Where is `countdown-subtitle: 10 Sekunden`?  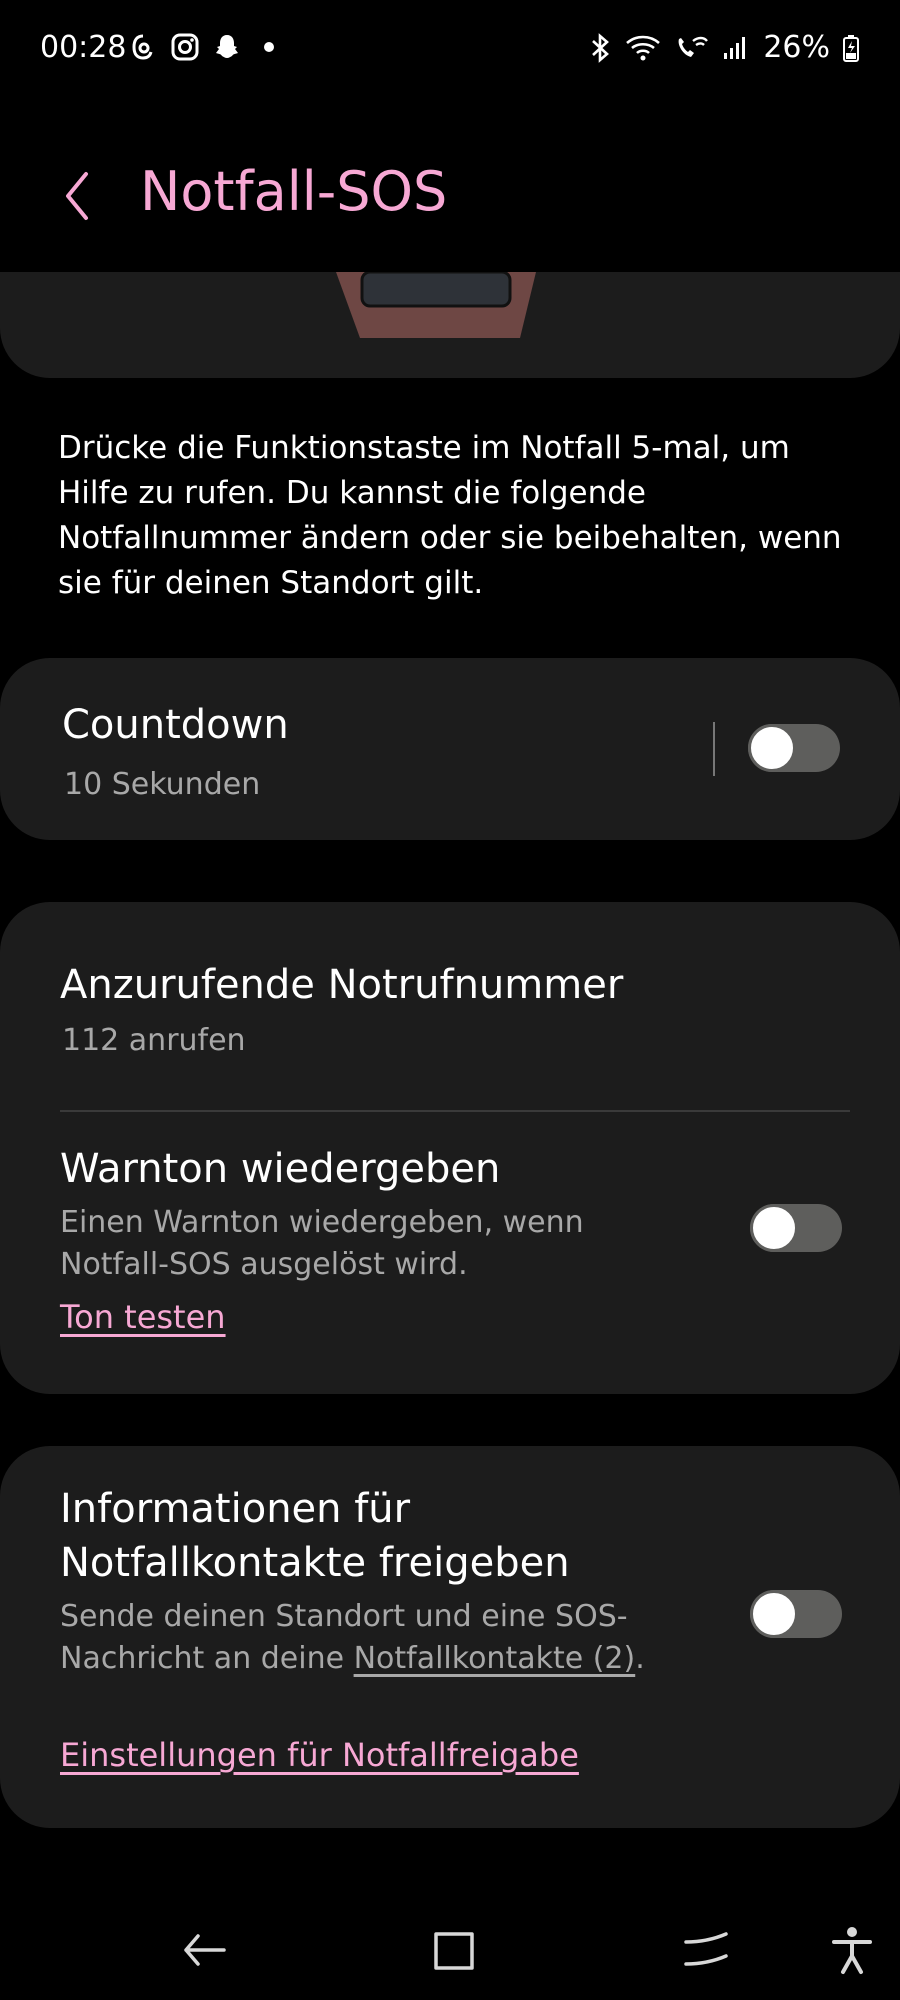
countdown-subtitle: 10 Sekunden is located at coordinates (162, 784).